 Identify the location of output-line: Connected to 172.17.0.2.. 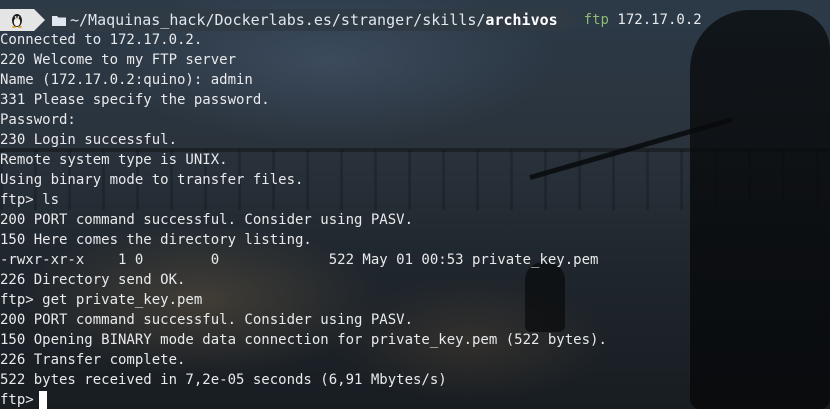
(101, 40).